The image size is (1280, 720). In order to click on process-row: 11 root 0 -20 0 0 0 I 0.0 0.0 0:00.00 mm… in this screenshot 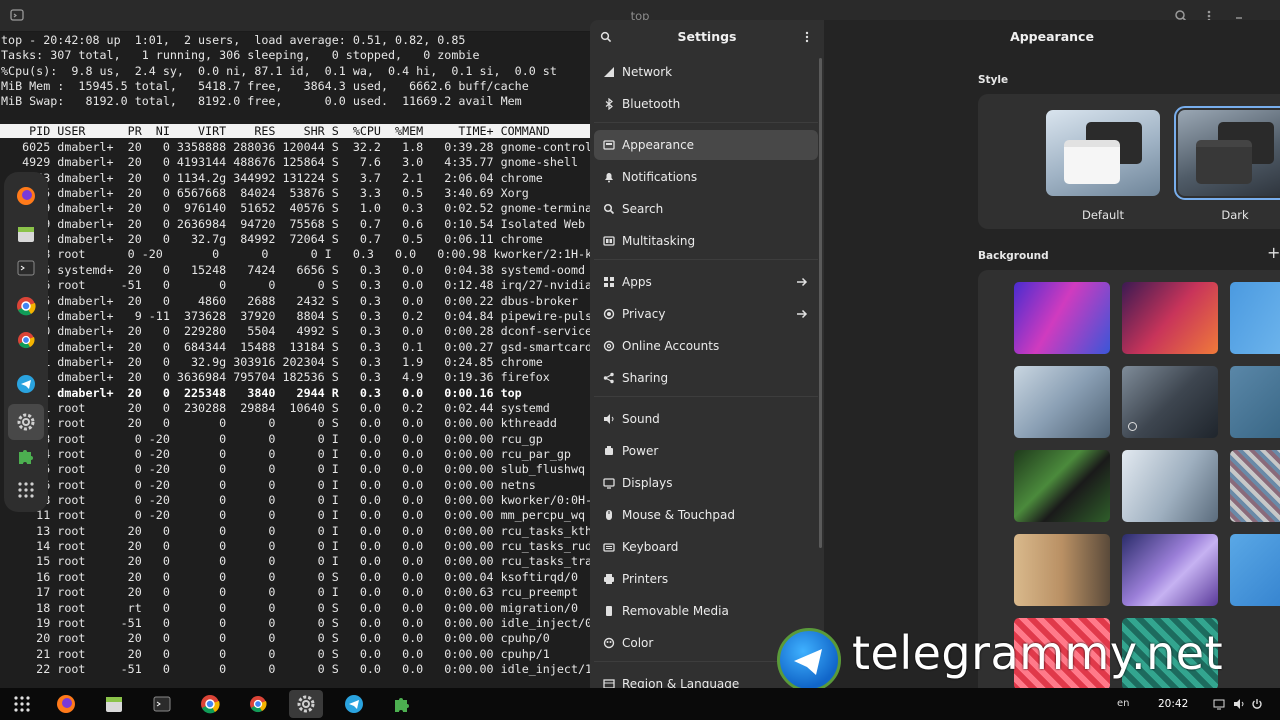, I will do `click(293, 515)`.